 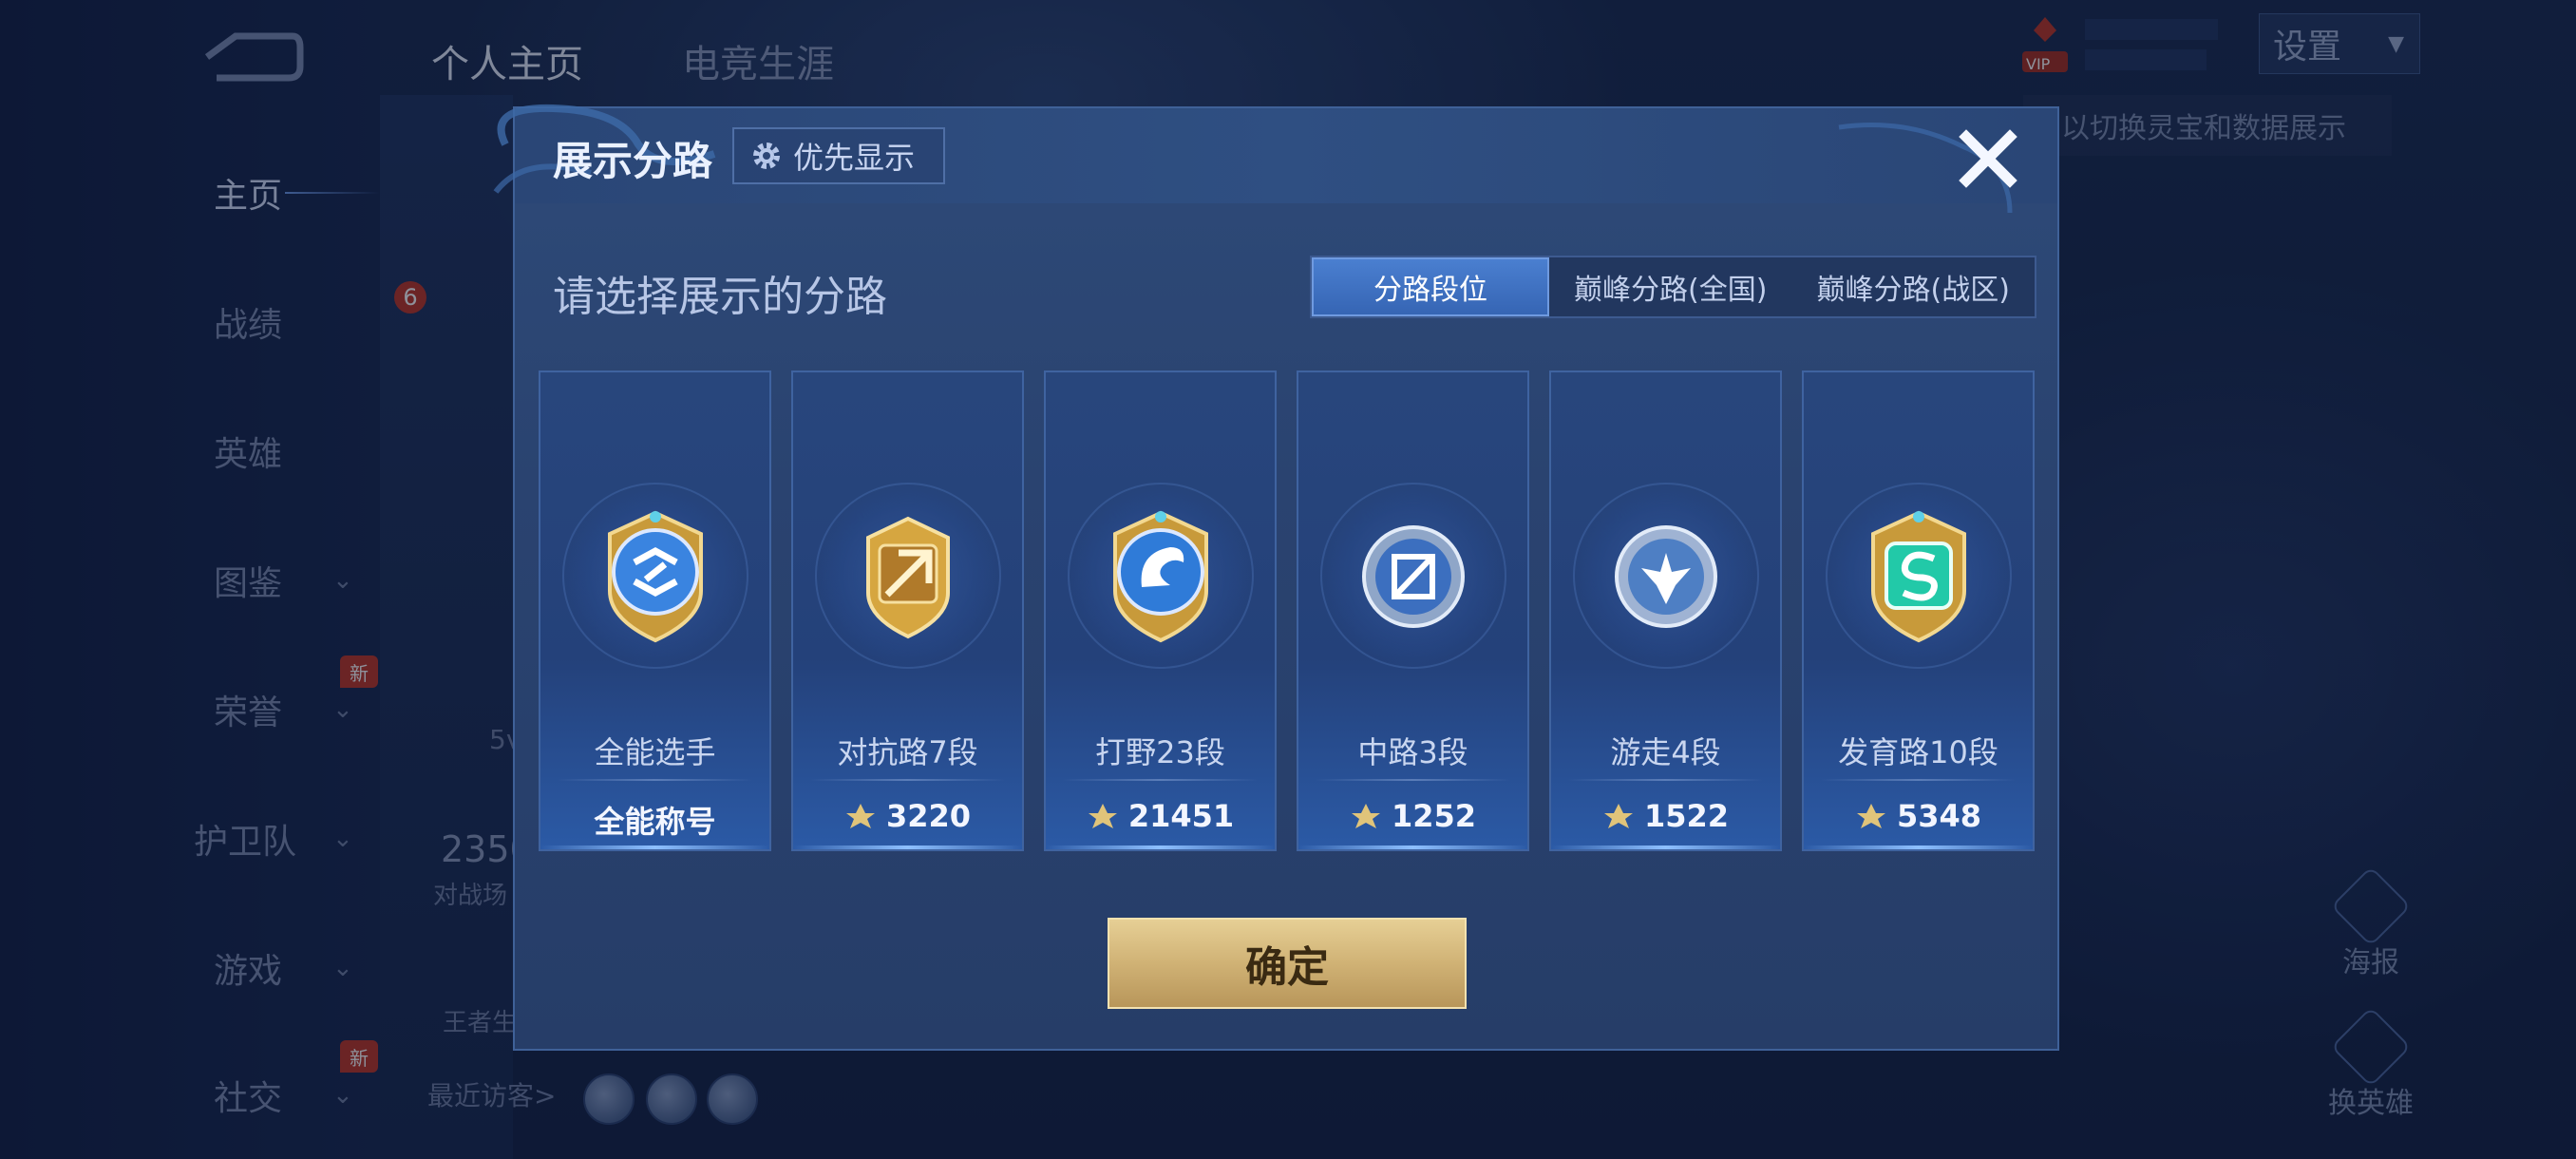 I want to click on clash-lane-emblem-icon, so click(x=907, y=577).